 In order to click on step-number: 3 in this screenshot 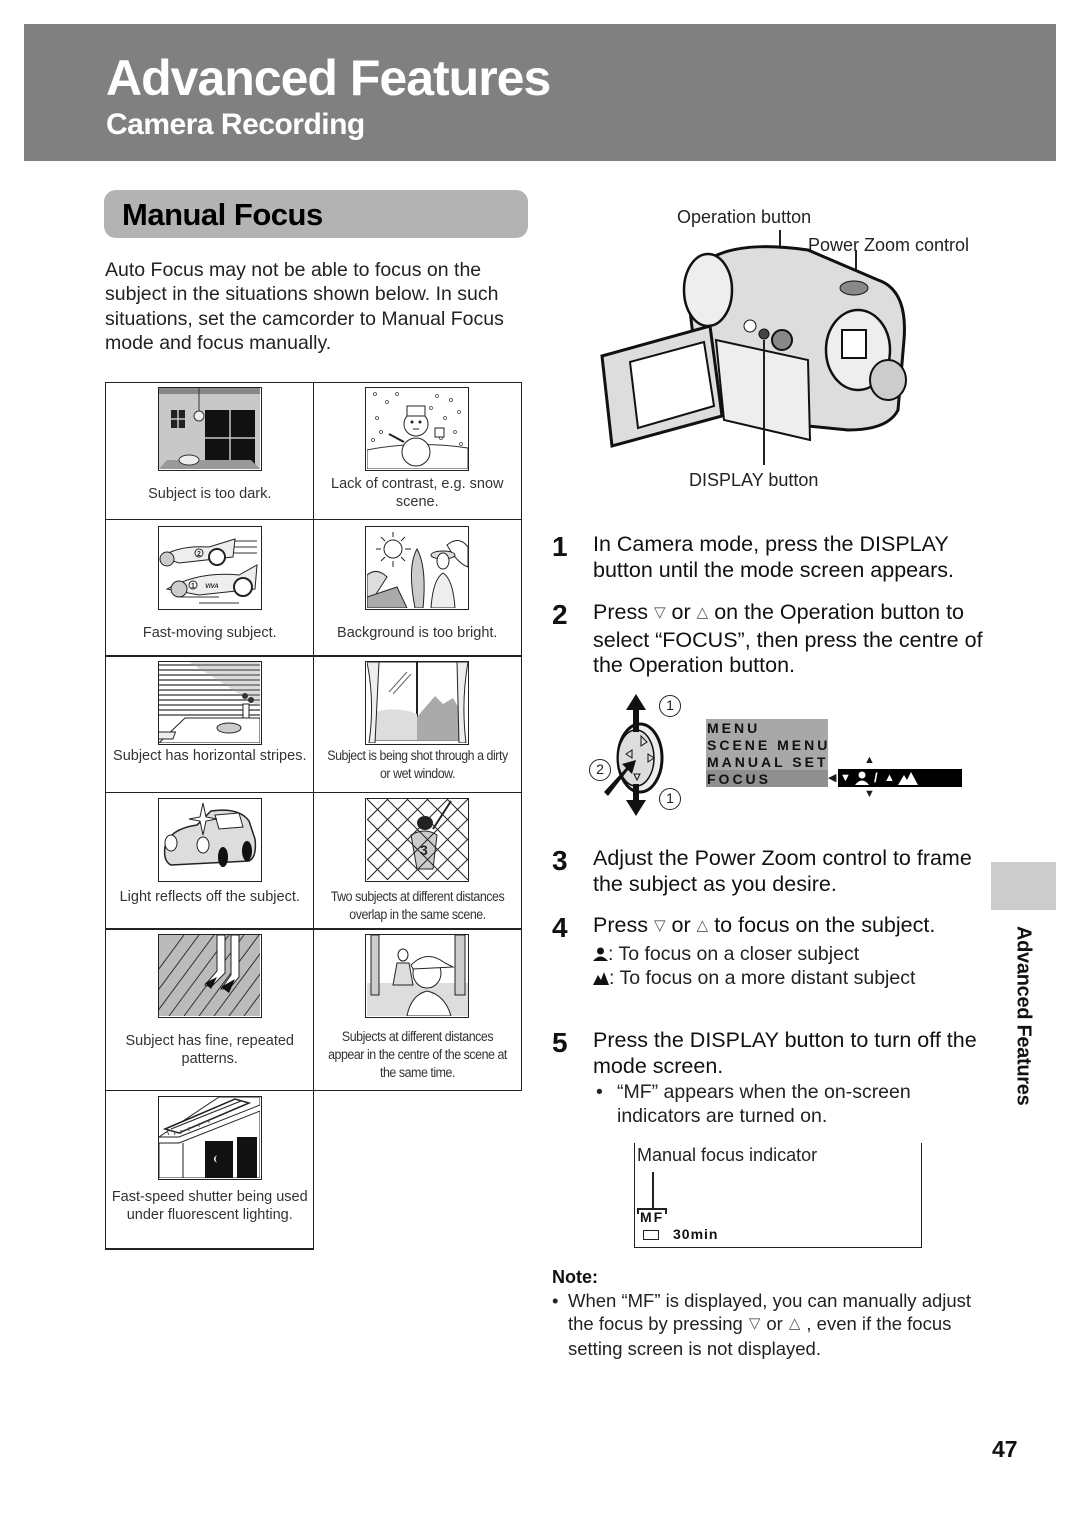, I will do `click(560, 860)`.